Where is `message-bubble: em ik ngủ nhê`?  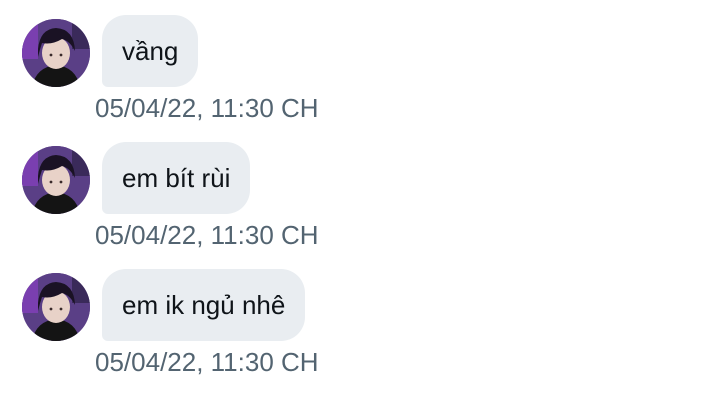 message-bubble: em ik ngủ nhê is located at coordinates (204, 305).